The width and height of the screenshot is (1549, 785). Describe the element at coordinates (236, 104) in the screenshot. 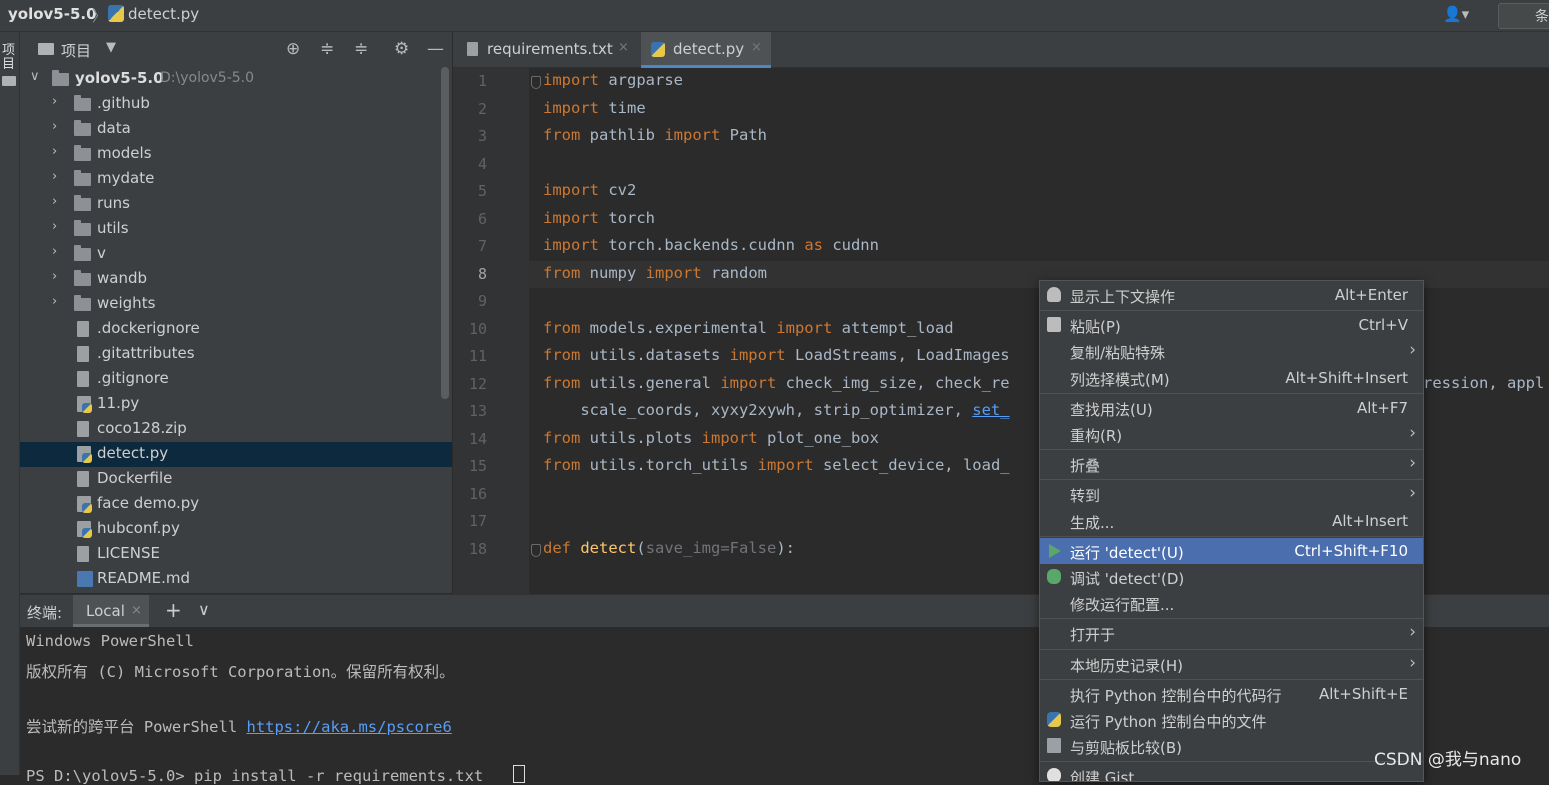

I see `tree-item: › .github` at that location.